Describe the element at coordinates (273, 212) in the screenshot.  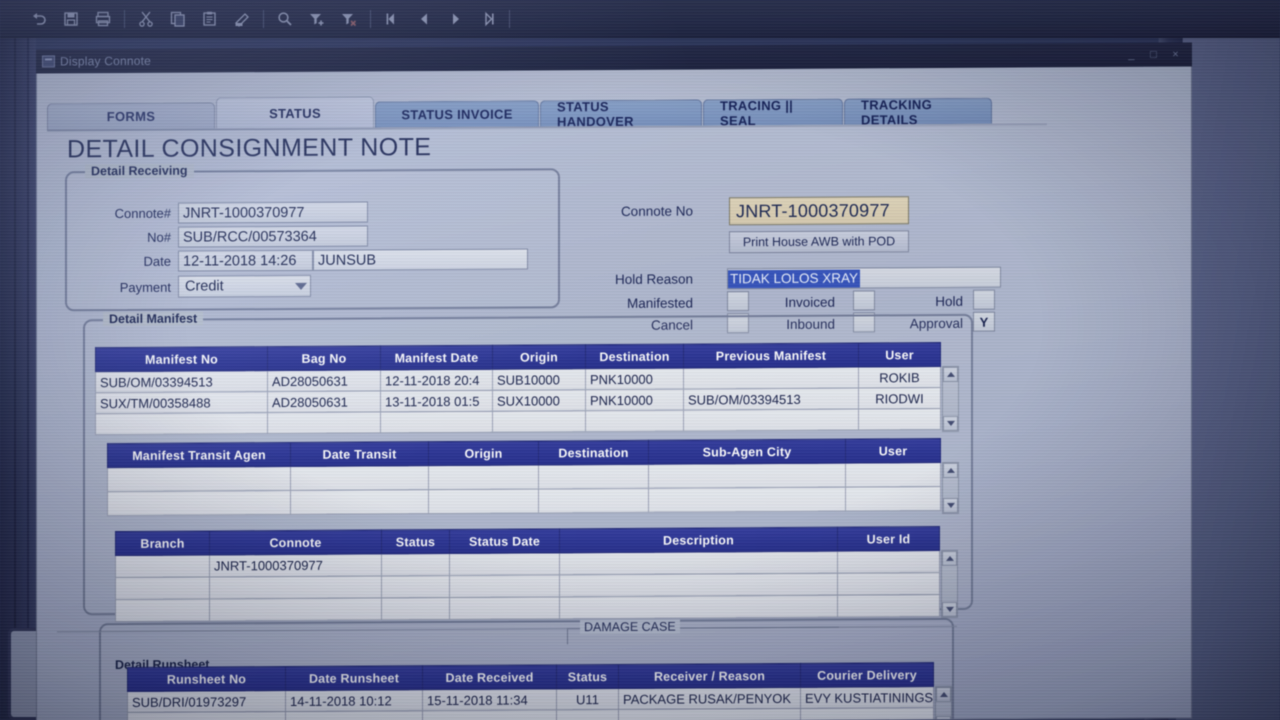
I see `connote-input: JNRT-1000370977` at that location.